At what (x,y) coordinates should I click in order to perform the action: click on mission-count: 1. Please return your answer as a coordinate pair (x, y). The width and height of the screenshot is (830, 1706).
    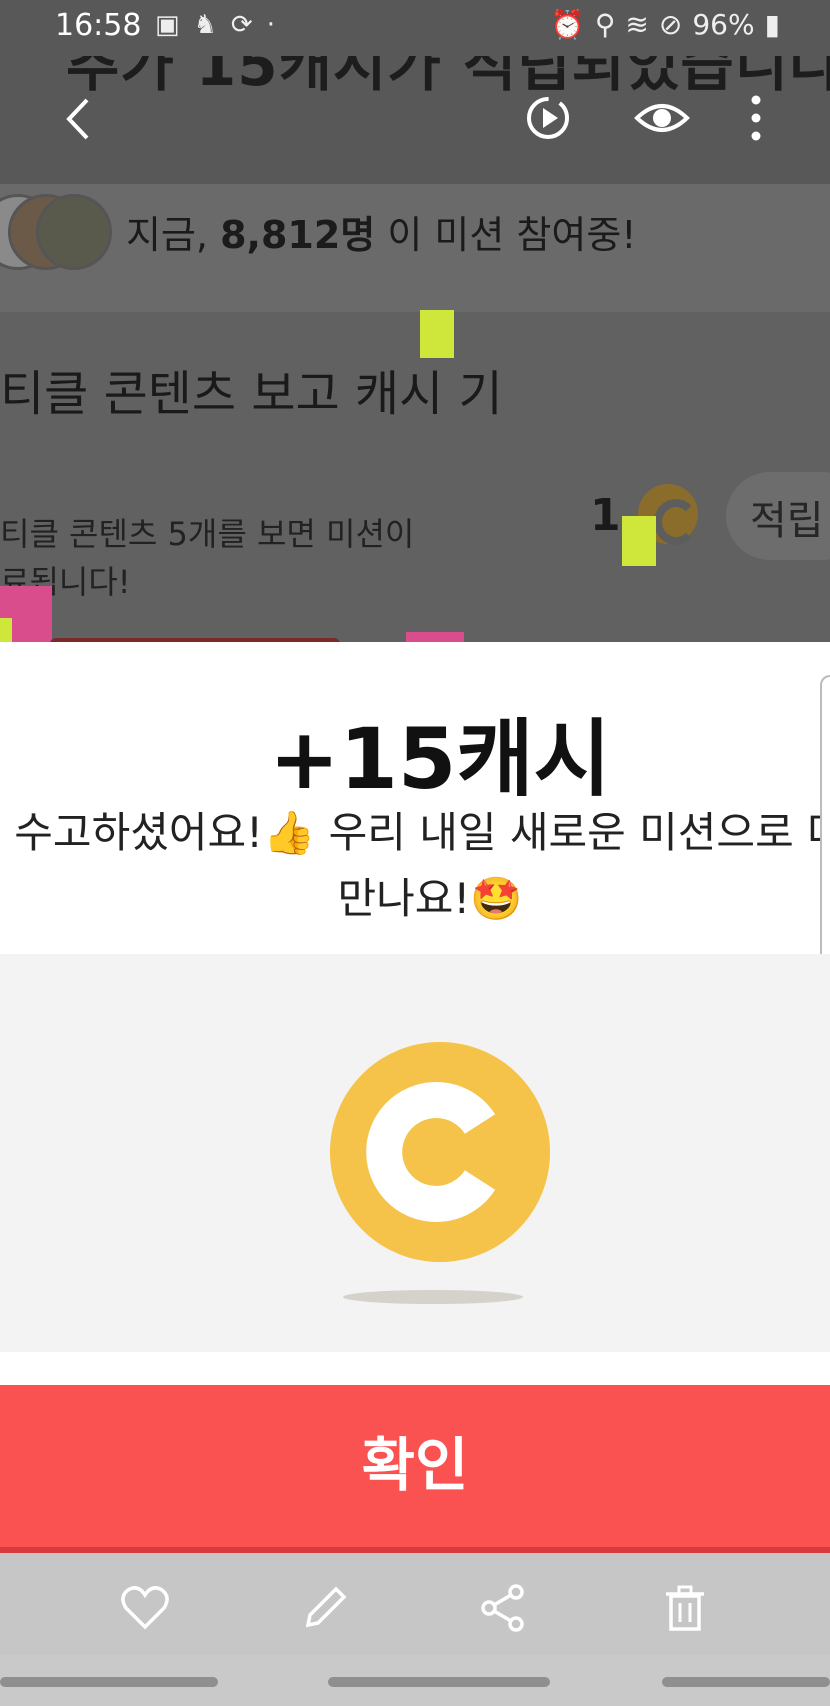
    Looking at the image, I should click on (605, 515).